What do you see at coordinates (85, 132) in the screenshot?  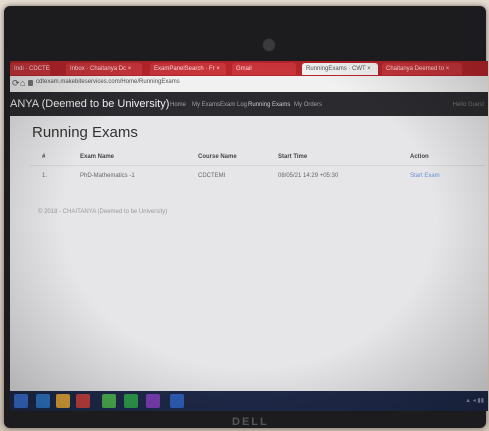 I see `page-title: Running Exams` at bounding box center [85, 132].